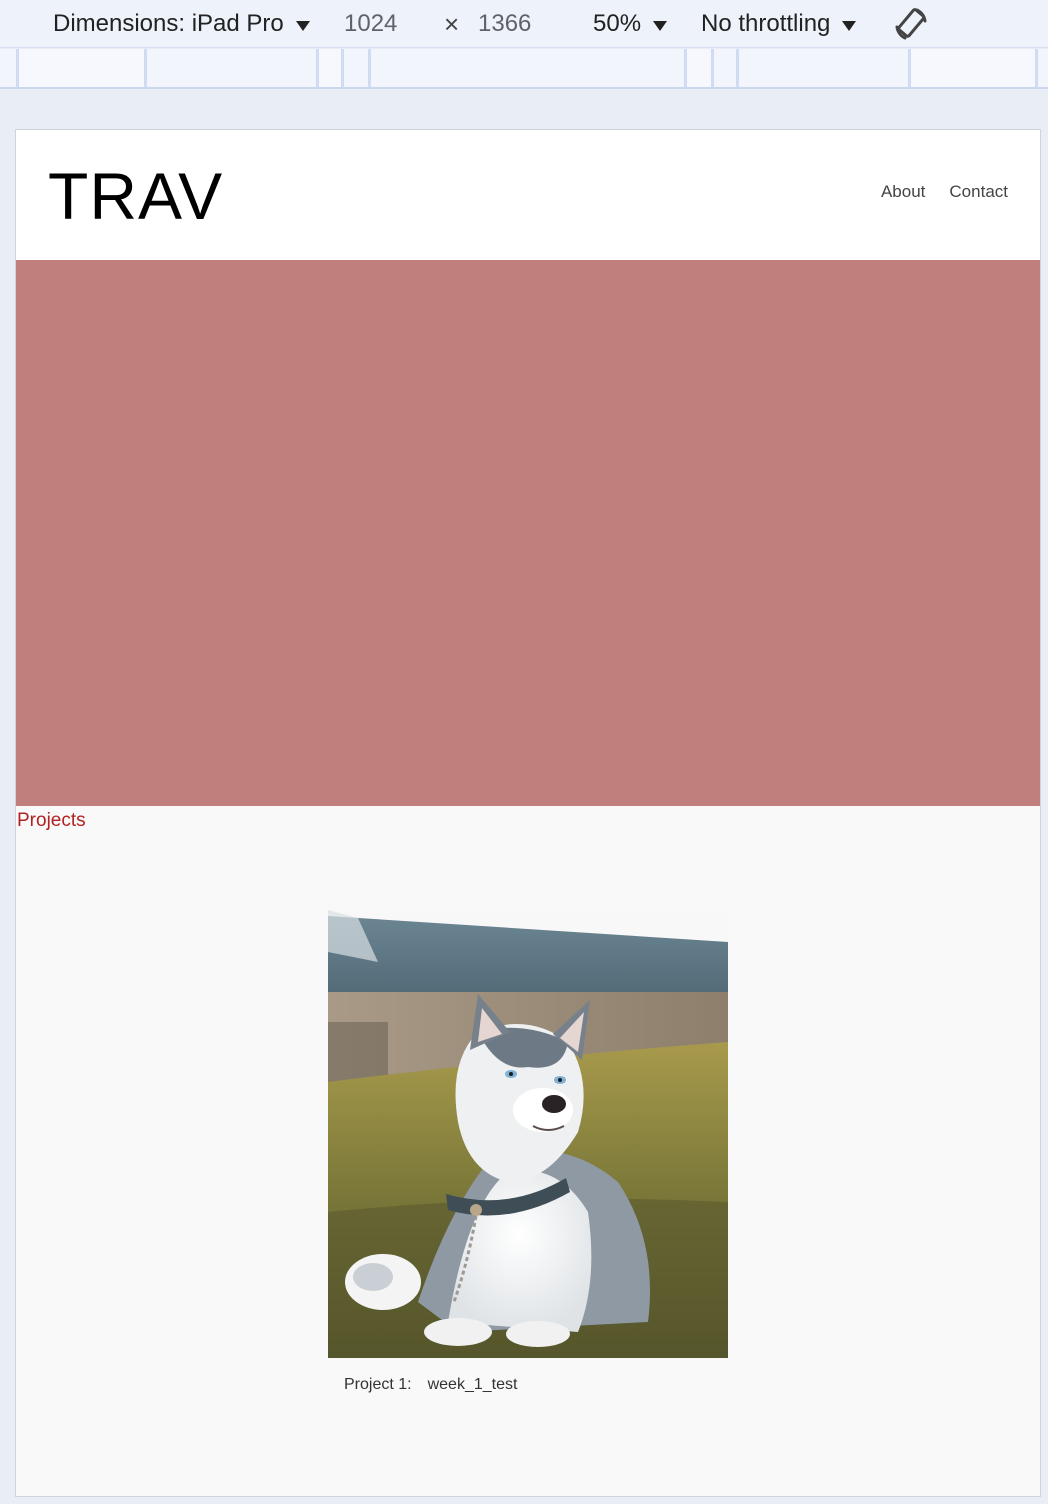  I want to click on throttling-dropdown: No throttling, so click(779, 24).